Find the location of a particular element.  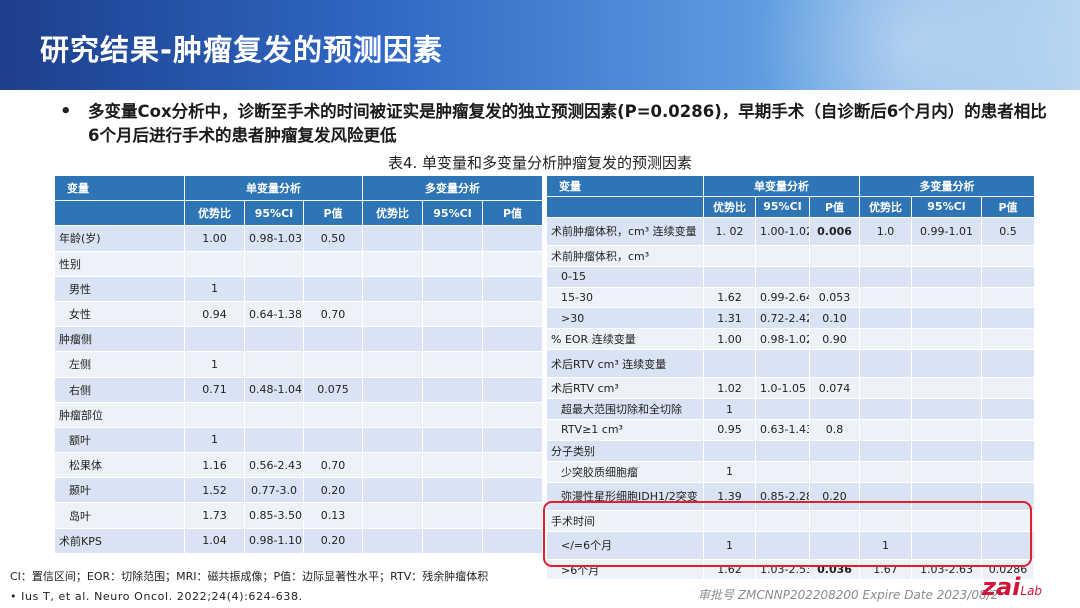

table-row: 性别 is located at coordinates (299, 263).